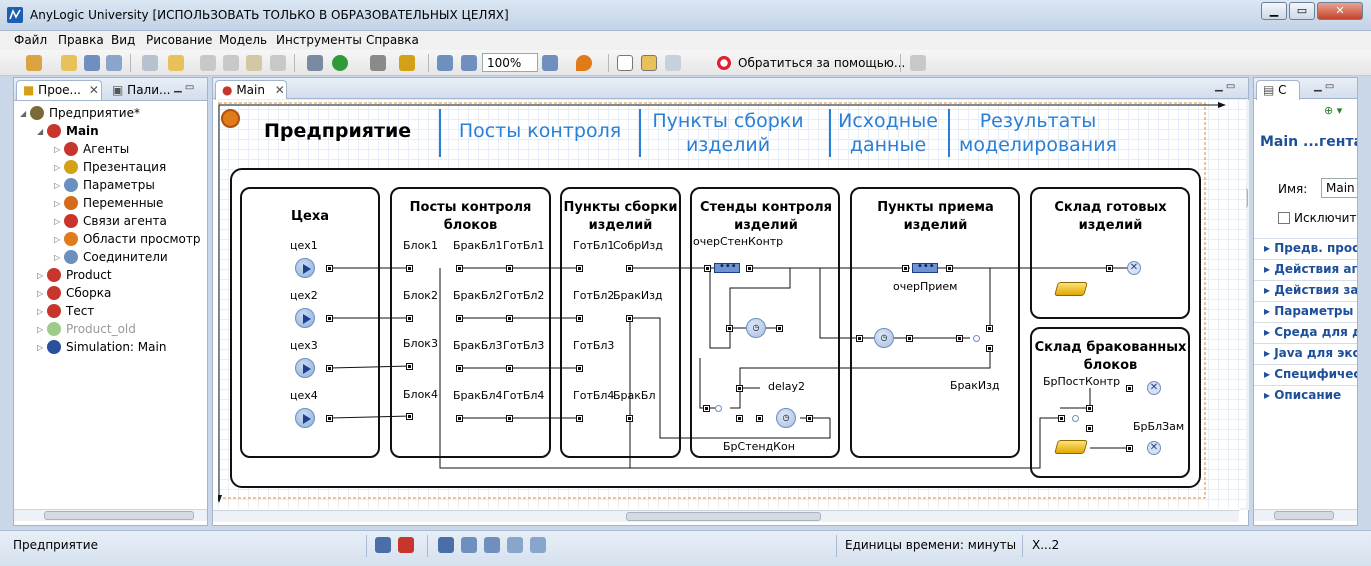 The image size is (1371, 566). What do you see at coordinates (112, 113) in the screenshot?
I see `tree-item: ◢ Предприятие*` at bounding box center [112, 113].